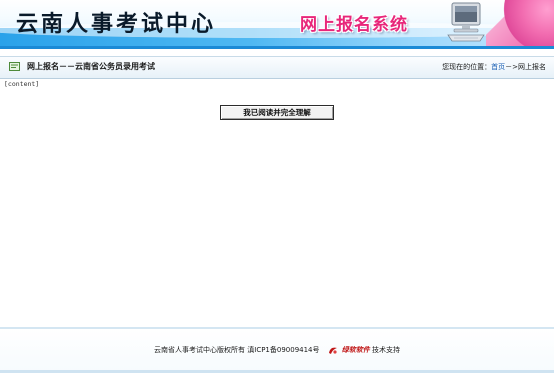  I want to click on breadcrumb-home-link: 首页, so click(498, 67).